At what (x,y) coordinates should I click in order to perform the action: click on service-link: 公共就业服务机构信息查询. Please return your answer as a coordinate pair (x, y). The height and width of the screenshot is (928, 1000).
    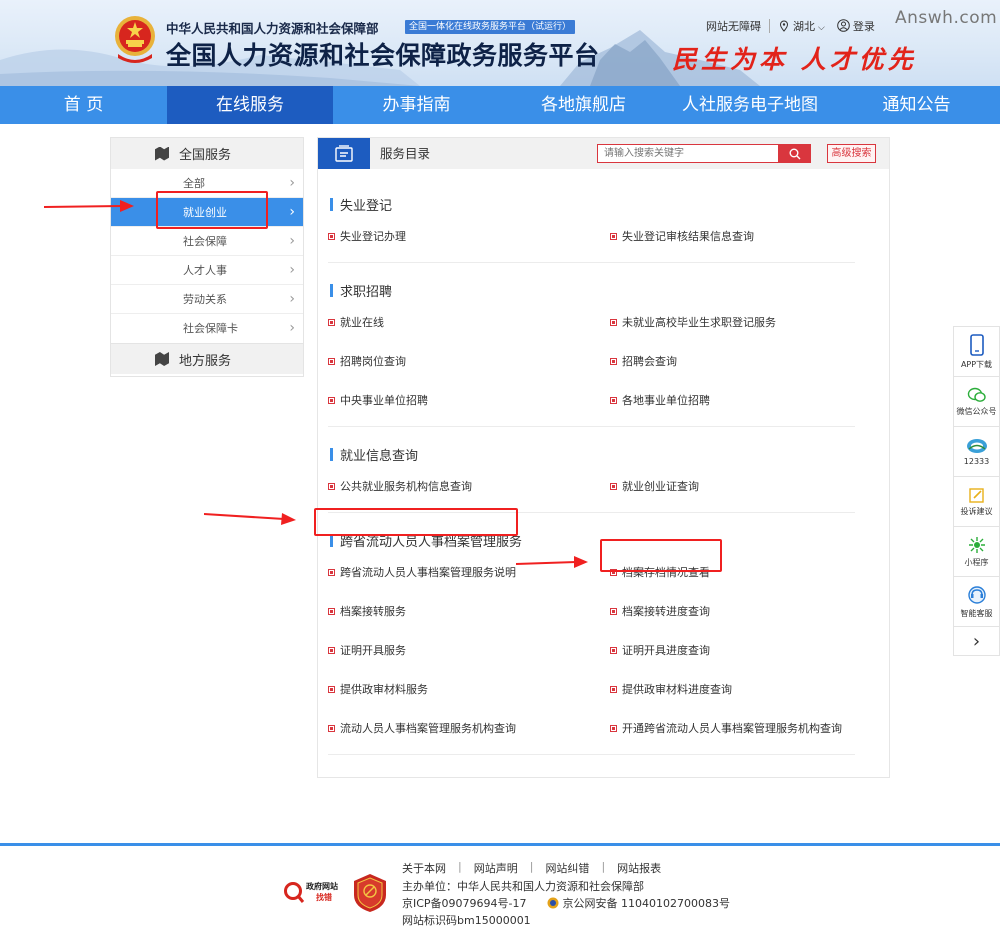
    Looking at the image, I should click on (469, 486).